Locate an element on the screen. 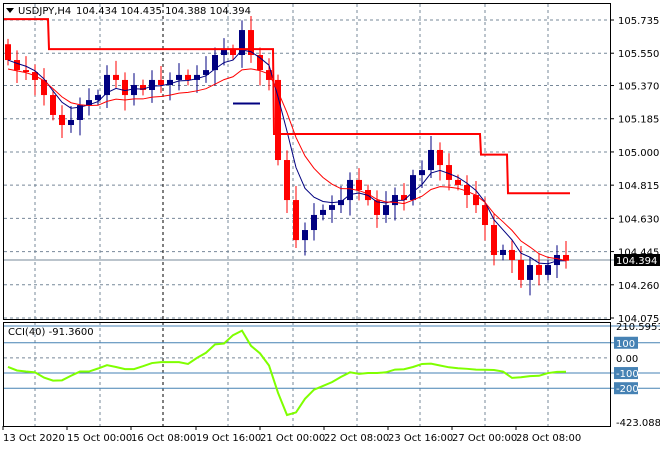 Image resolution: width=660 pixels, height=450 pixels. cci-tick-label: 210.5951 is located at coordinates (638, 327).